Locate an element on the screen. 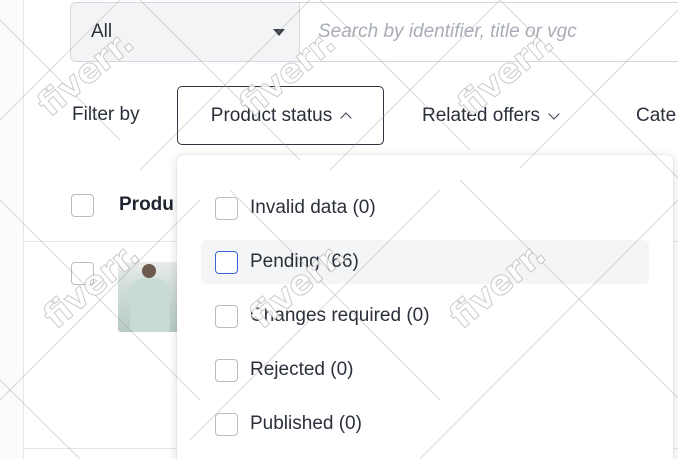  status-option-published: Published (0) is located at coordinates (425, 424).